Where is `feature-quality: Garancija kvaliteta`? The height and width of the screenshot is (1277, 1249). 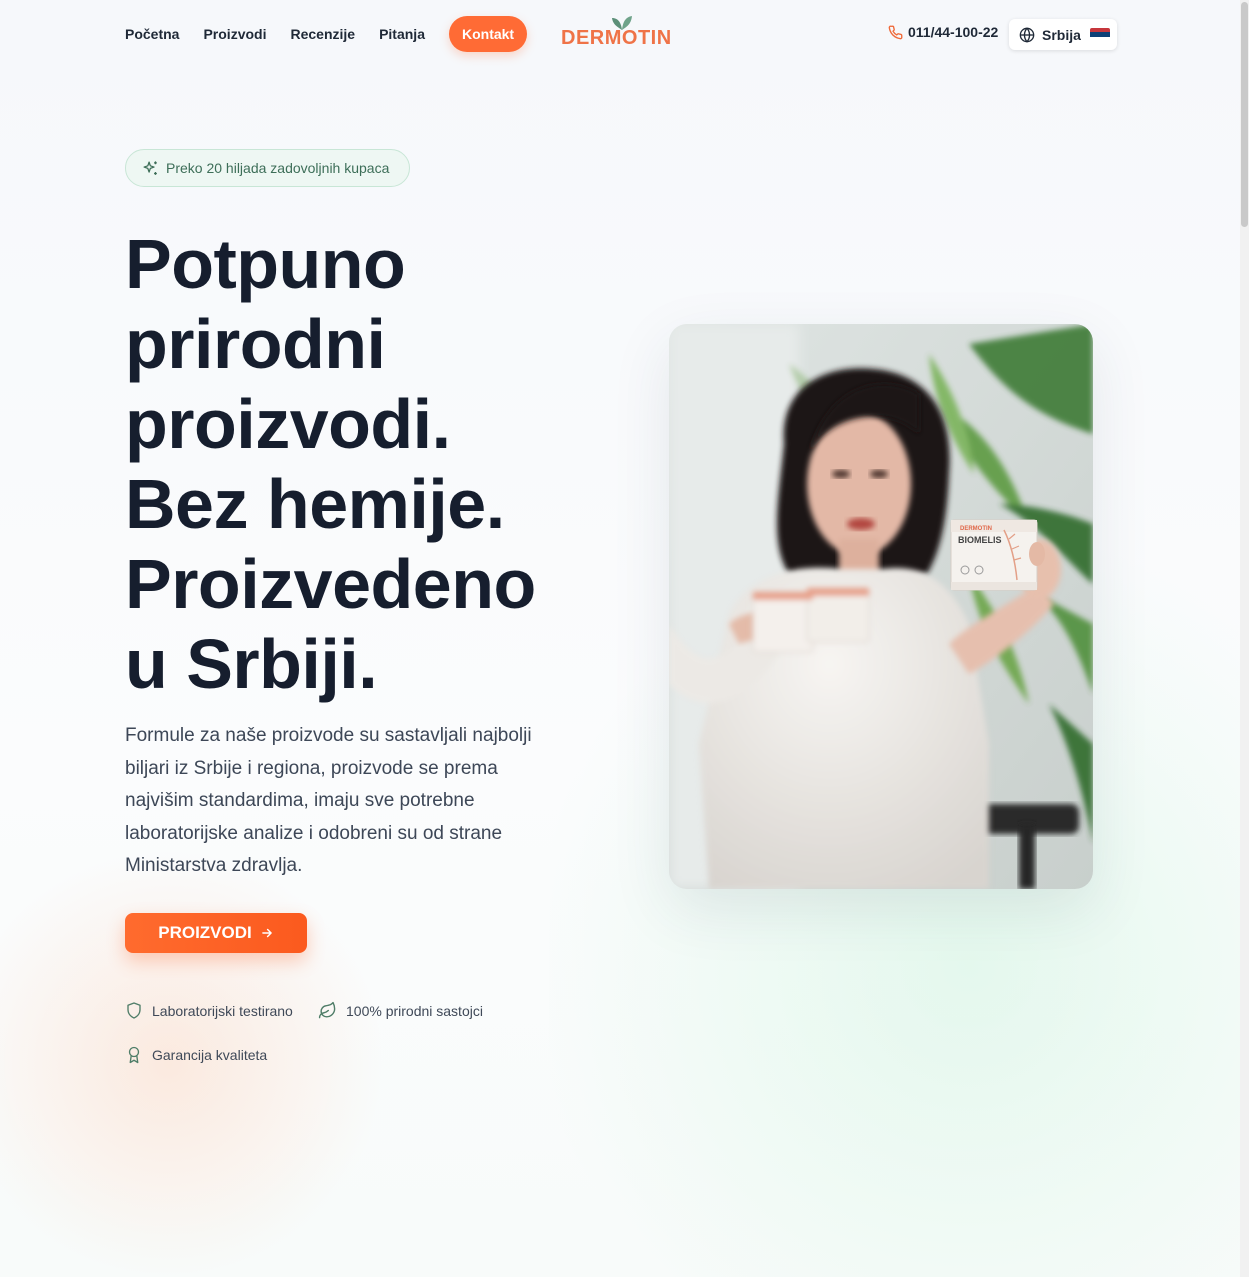
feature-quality: Garancija kvaliteta is located at coordinates (196, 1055).